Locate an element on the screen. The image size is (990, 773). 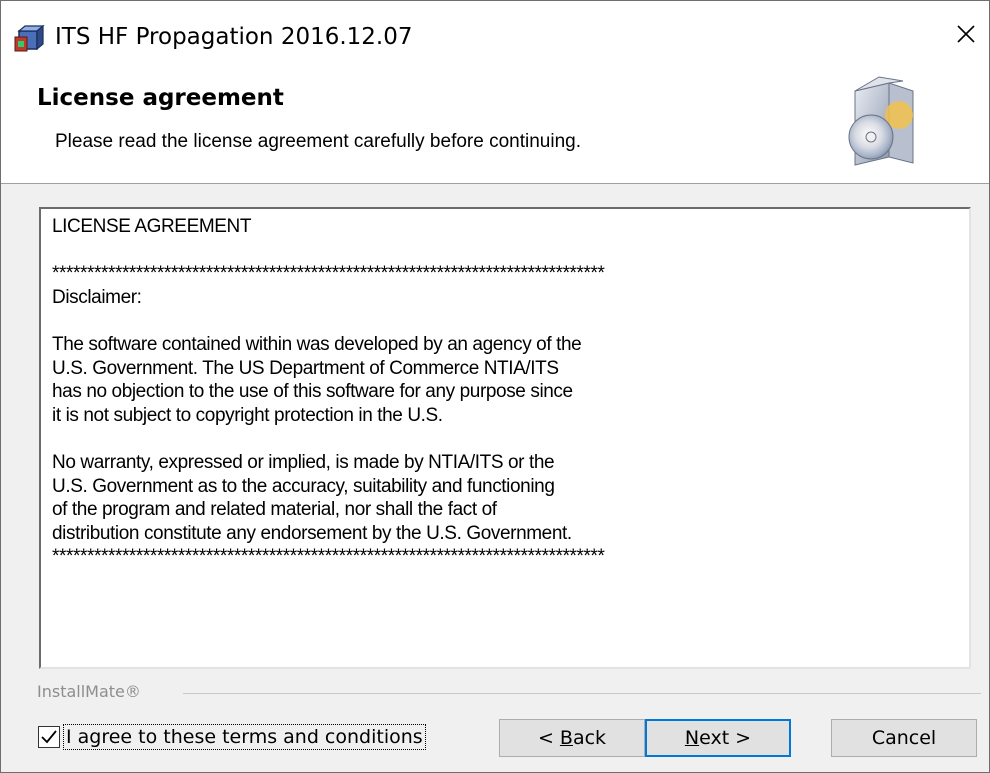
agree-terms-checkbox: I agree to these terms and conditions is located at coordinates (232, 737).